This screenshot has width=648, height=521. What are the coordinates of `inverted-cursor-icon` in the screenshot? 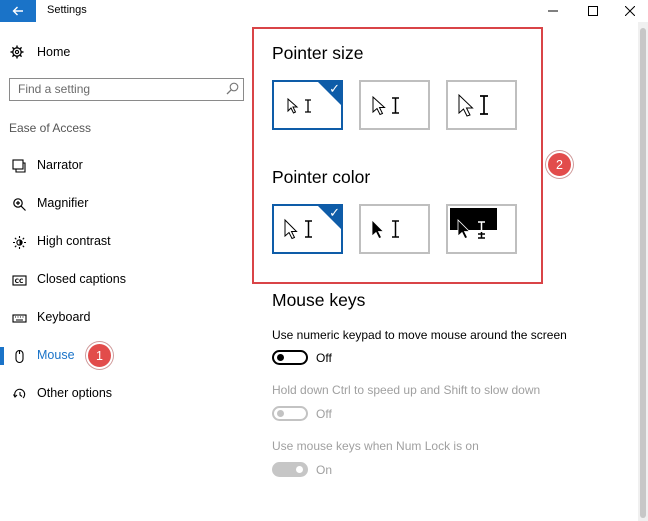 It's located at (471, 229).